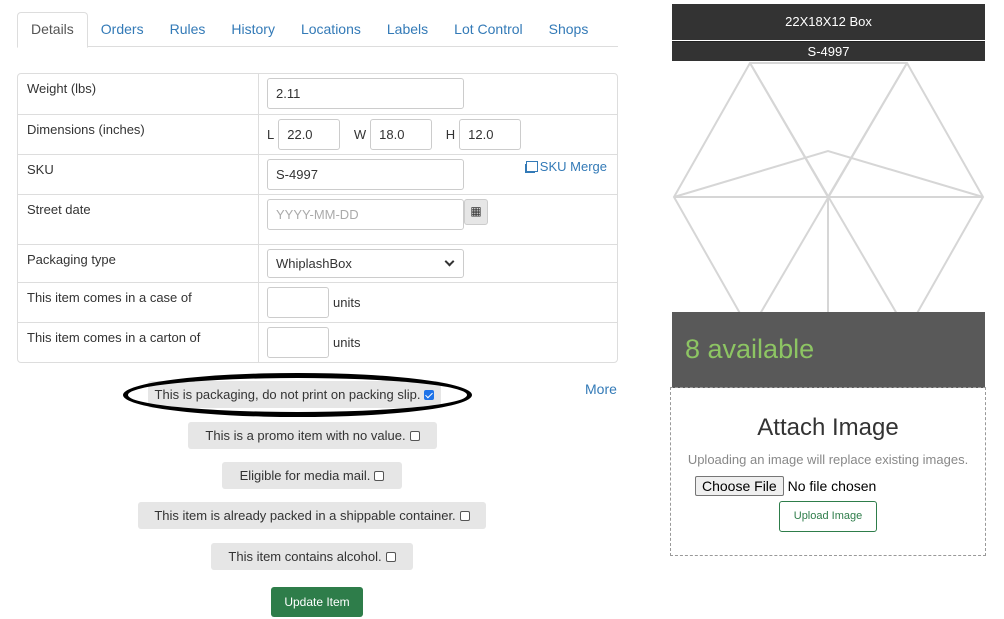  I want to click on sku-merge-link: SKU Merge, so click(566, 166).